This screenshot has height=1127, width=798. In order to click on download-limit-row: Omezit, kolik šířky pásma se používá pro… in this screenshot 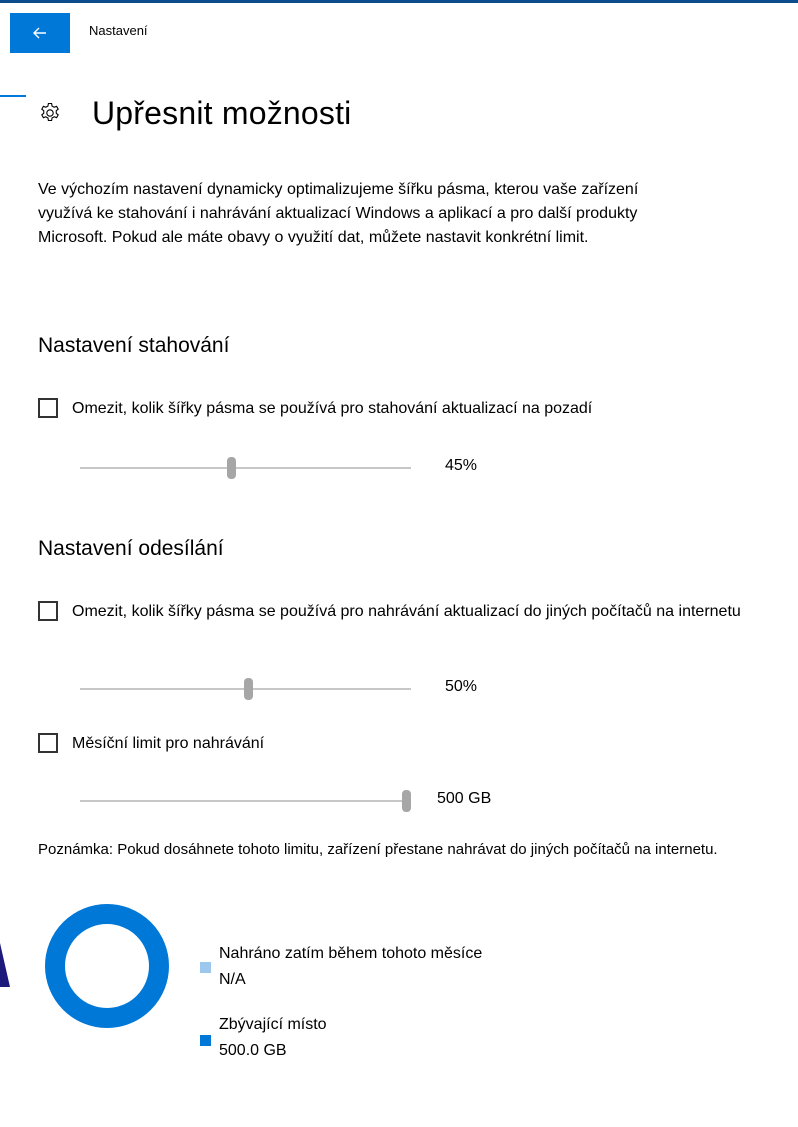, I will do `click(400, 409)`.